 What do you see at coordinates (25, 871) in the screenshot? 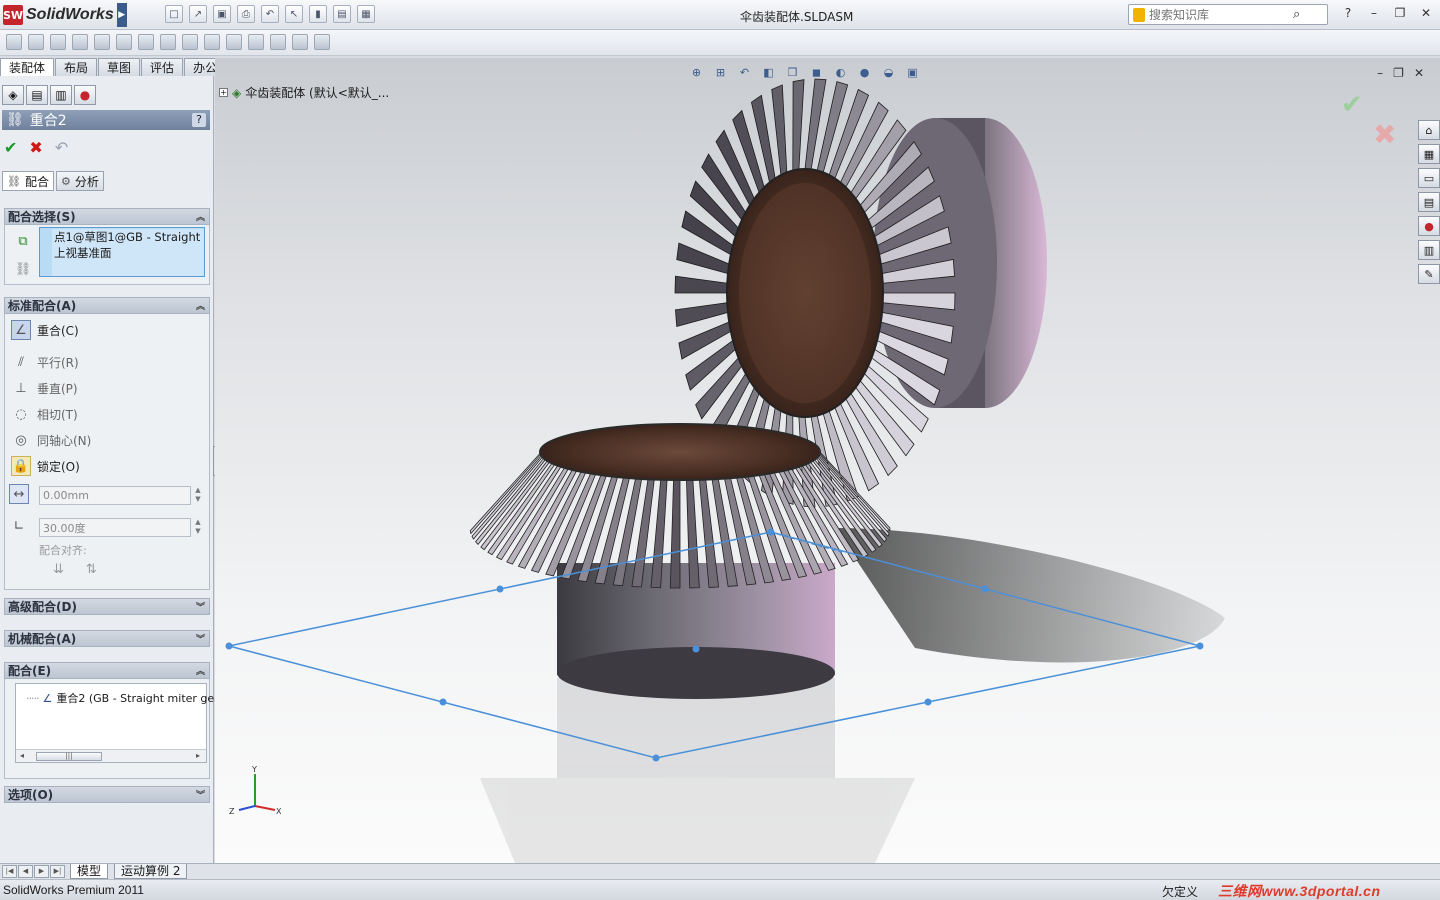
I see `prev-tab-icon: ◀` at bounding box center [25, 871].